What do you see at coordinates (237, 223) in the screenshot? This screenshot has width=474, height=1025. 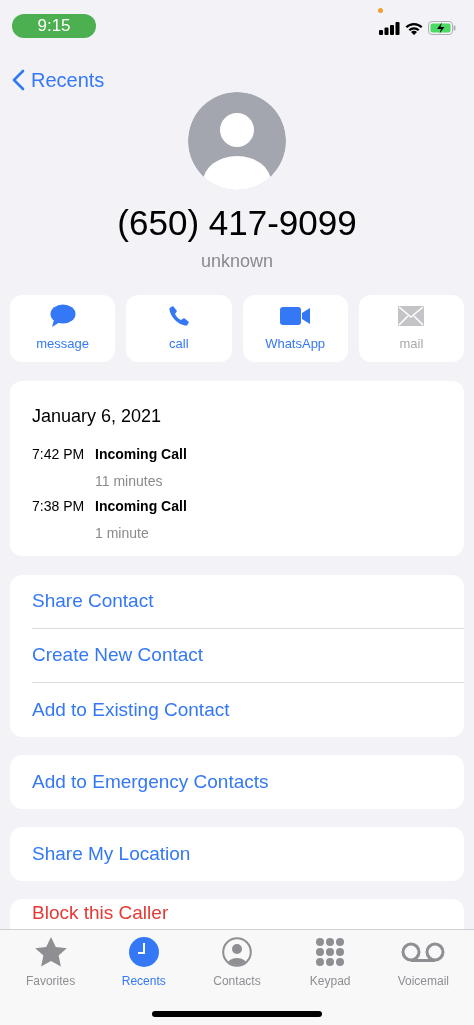 I see `phone-number: (650) 417-9099` at bounding box center [237, 223].